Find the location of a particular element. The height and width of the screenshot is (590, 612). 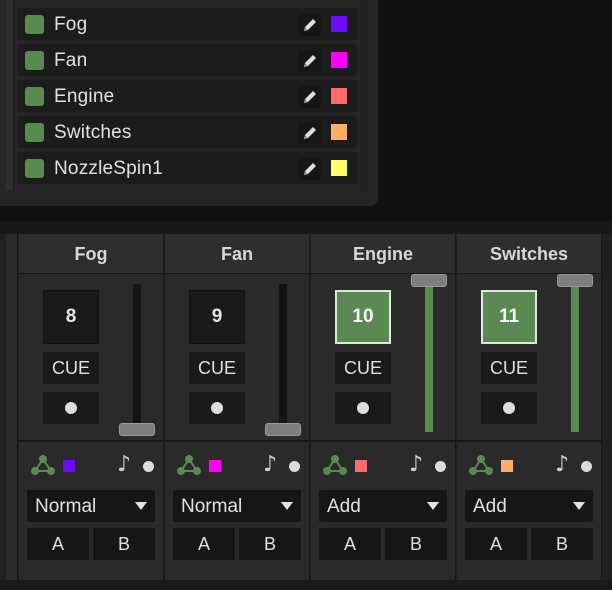

mixer-left-edge is located at coordinates (12, 407).